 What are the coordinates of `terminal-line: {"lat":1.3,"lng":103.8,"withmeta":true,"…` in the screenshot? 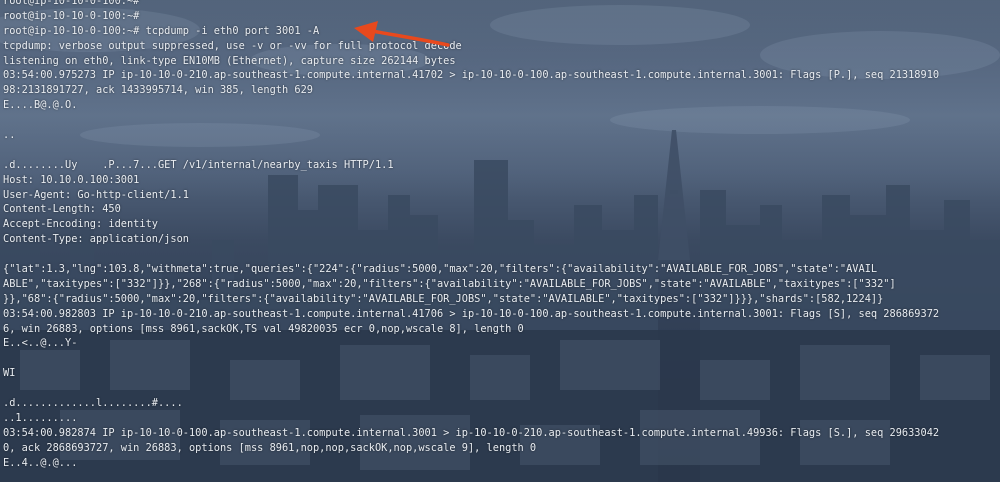 It's located at (440, 269).